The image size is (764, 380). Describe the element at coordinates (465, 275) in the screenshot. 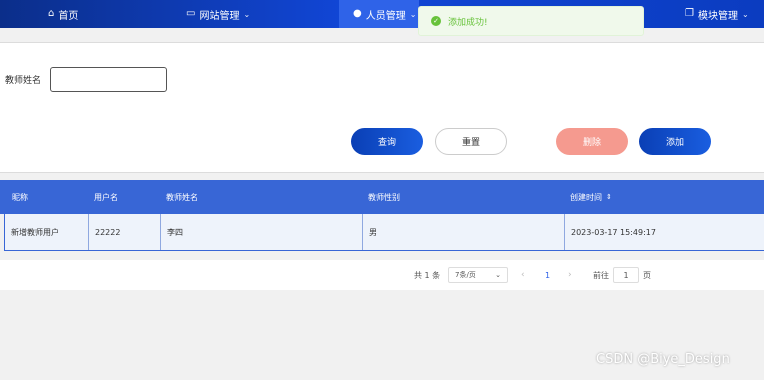

I see `page-size-value: 7条/页` at that location.